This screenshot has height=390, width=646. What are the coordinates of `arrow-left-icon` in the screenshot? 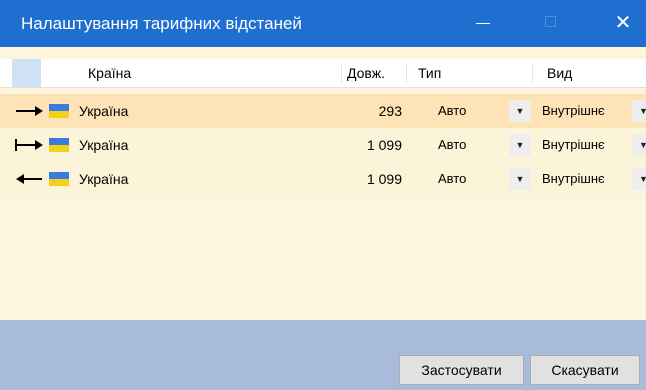 It's located at (29, 179).